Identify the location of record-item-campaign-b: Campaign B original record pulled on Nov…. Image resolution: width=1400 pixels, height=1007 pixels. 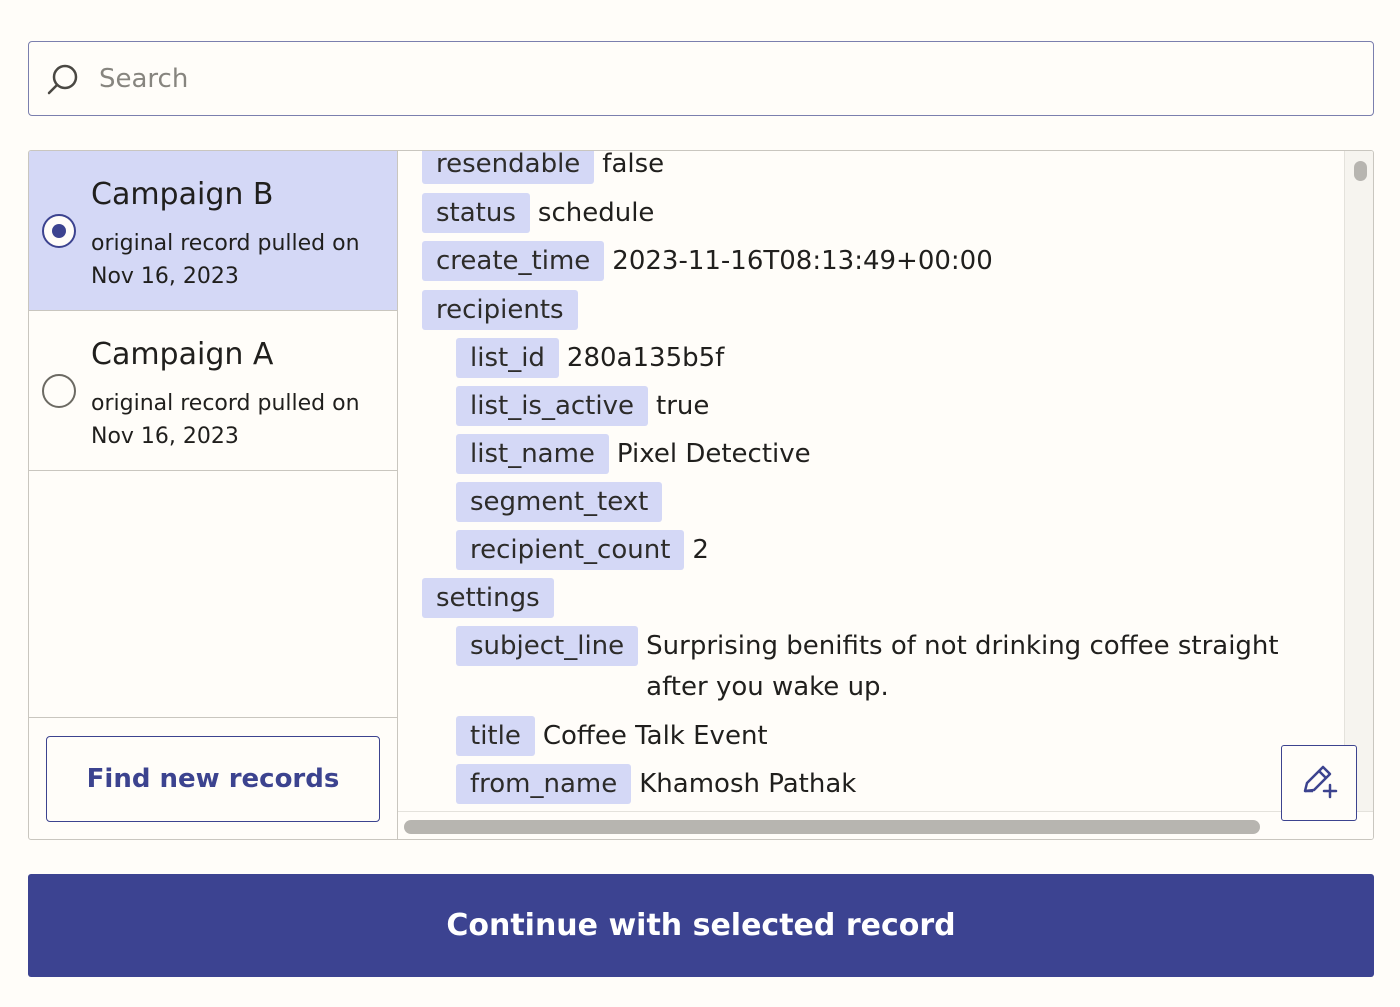
(213, 231).